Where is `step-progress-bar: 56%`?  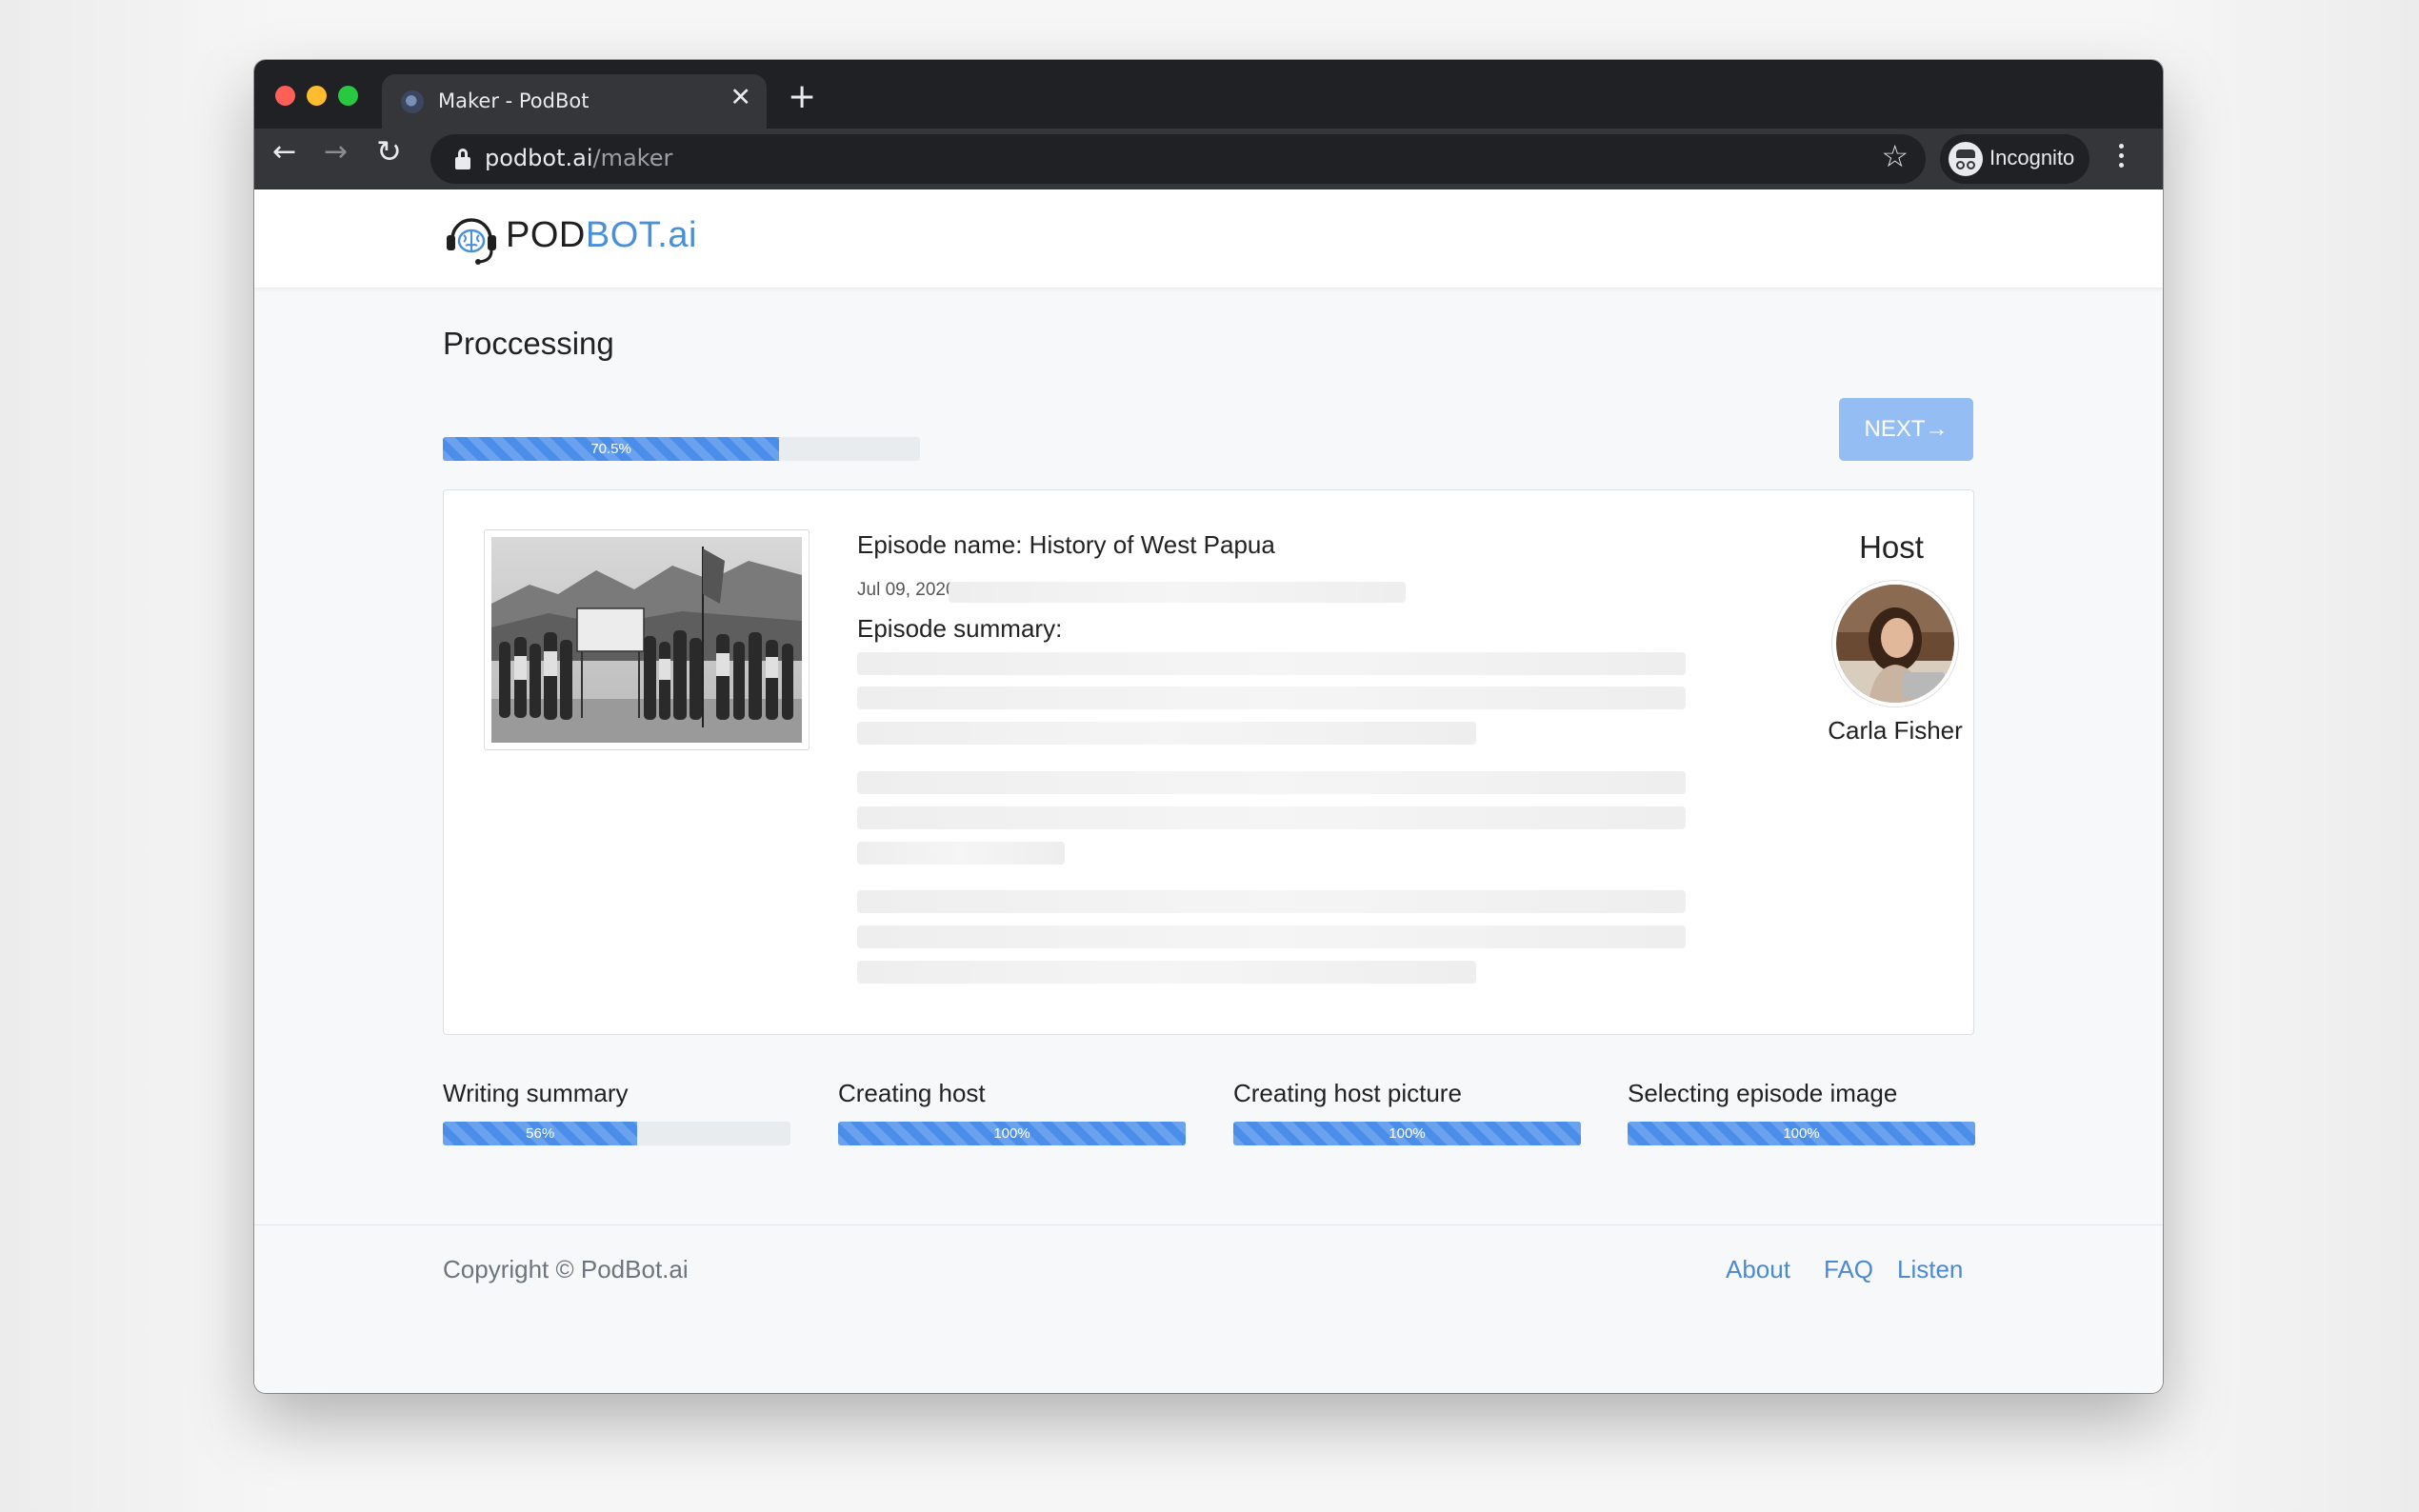
step-progress-bar: 56% is located at coordinates (616, 1133).